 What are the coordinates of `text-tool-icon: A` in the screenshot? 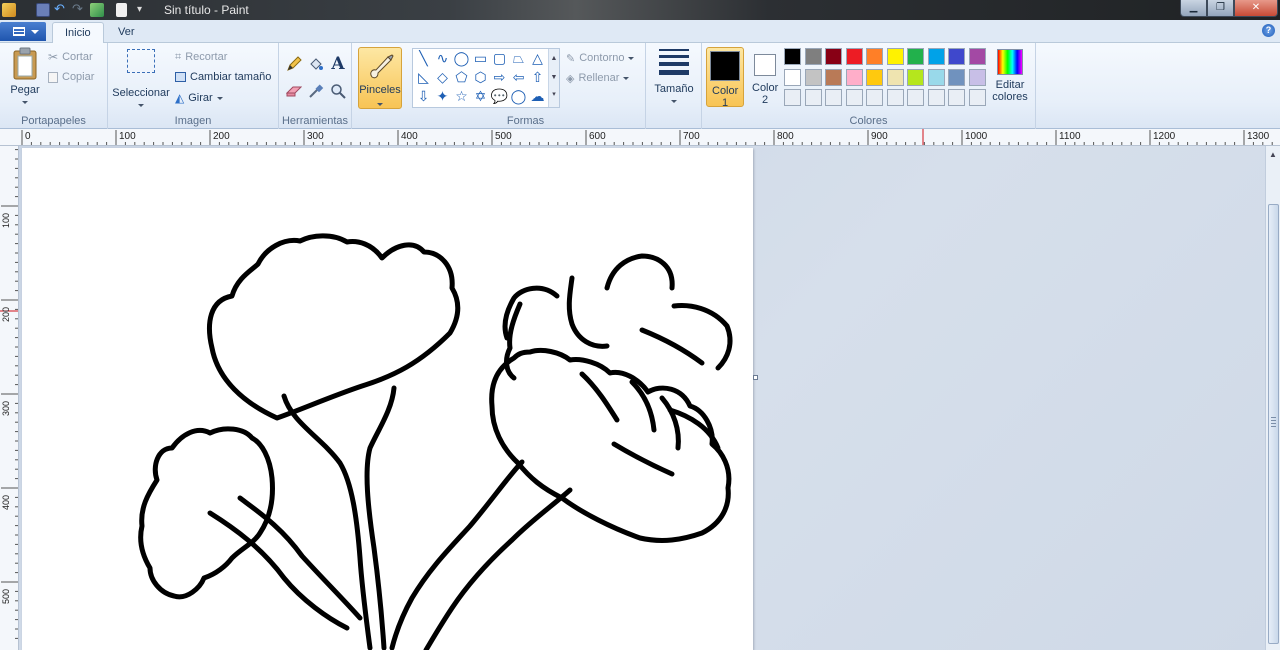 It's located at (338, 64).